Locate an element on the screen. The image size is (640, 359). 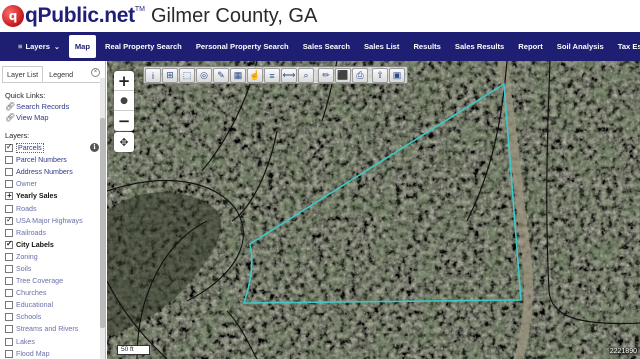
sidebar-tabs: Layer List Legend × is located at coordinates (51, 74).